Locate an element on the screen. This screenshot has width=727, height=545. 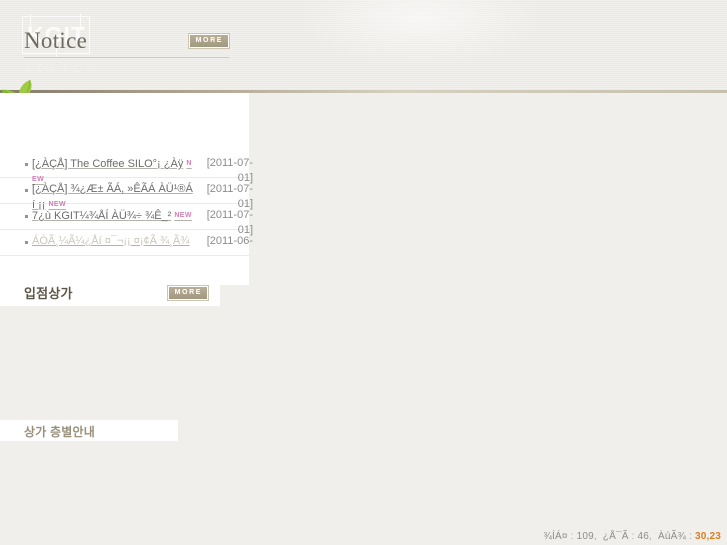
notice-date: [2011-06- is located at coordinates (229, 241).